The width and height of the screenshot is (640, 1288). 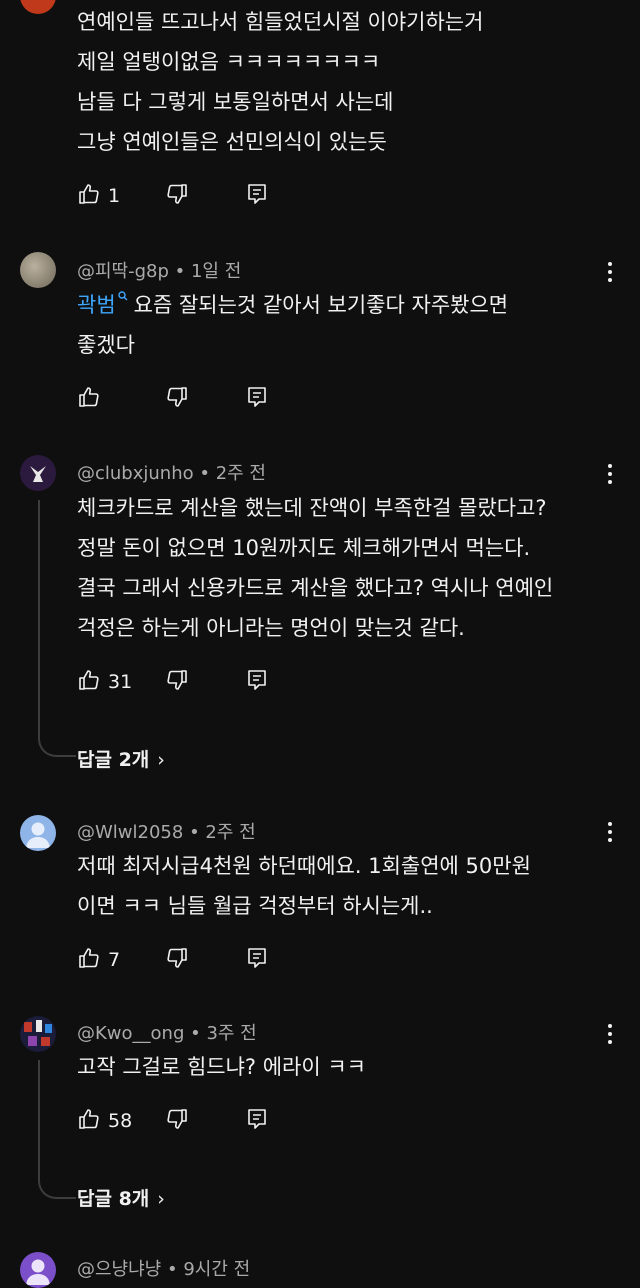 What do you see at coordinates (217, 1269) in the screenshot?
I see `comment-time: 9시간 전` at bounding box center [217, 1269].